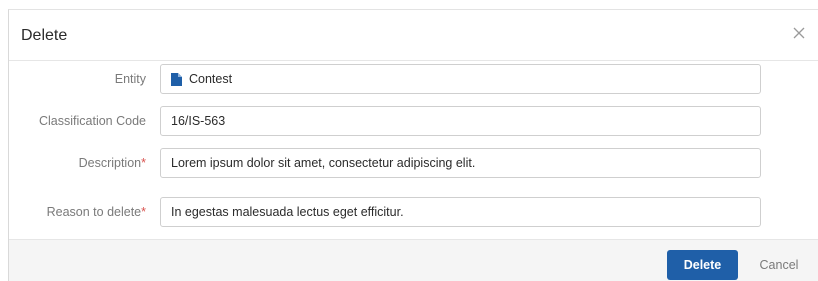  I want to click on dialog-footer: Delete Cancel, so click(413, 260).